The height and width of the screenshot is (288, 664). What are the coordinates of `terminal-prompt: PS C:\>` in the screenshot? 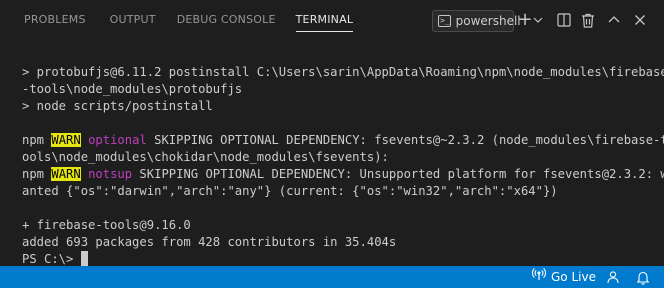 It's located at (51, 259).